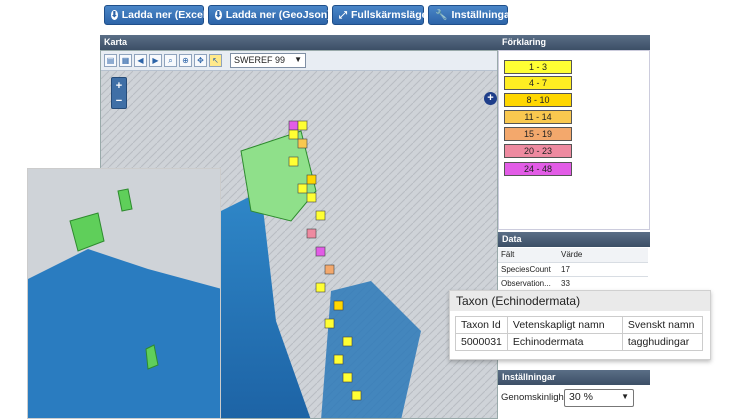 The height and width of the screenshot is (419, 746). What do you see at coordinates (662, 325) in the screenshot?
I see `column-header-swedish-name: Svenskt namn` at bounding box center [662, 325].